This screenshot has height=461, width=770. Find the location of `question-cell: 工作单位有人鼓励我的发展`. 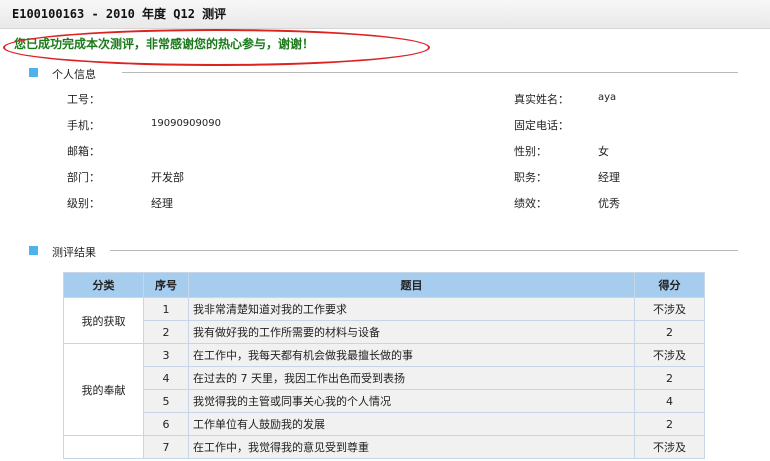

question-cell: 工作单位有人鼓励我的发展 is located at coordinates (411, 424).